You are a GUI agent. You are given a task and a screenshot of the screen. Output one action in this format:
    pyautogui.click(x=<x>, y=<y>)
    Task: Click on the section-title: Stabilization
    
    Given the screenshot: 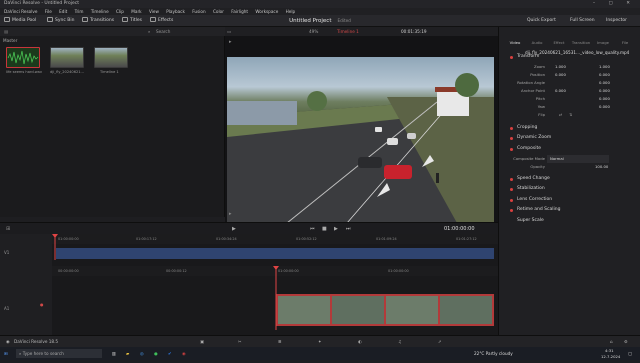 What is the action you would take?
    pyautogui.click(x=531, y=188)
    